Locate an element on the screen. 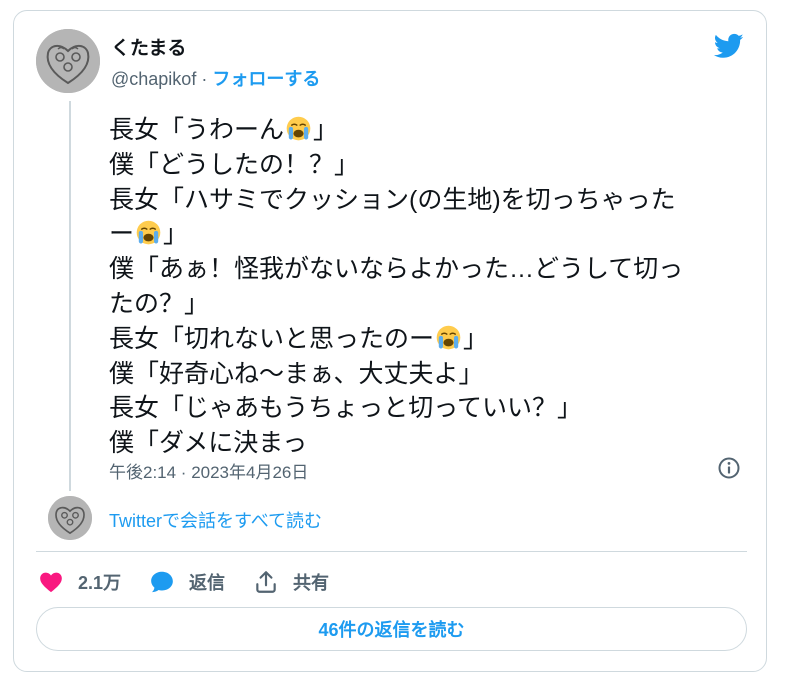 The height and width of the screenshot is (687, 786). tweet-text-segment: 僕「ダメに決まっ is located at coordinates (208, 443).